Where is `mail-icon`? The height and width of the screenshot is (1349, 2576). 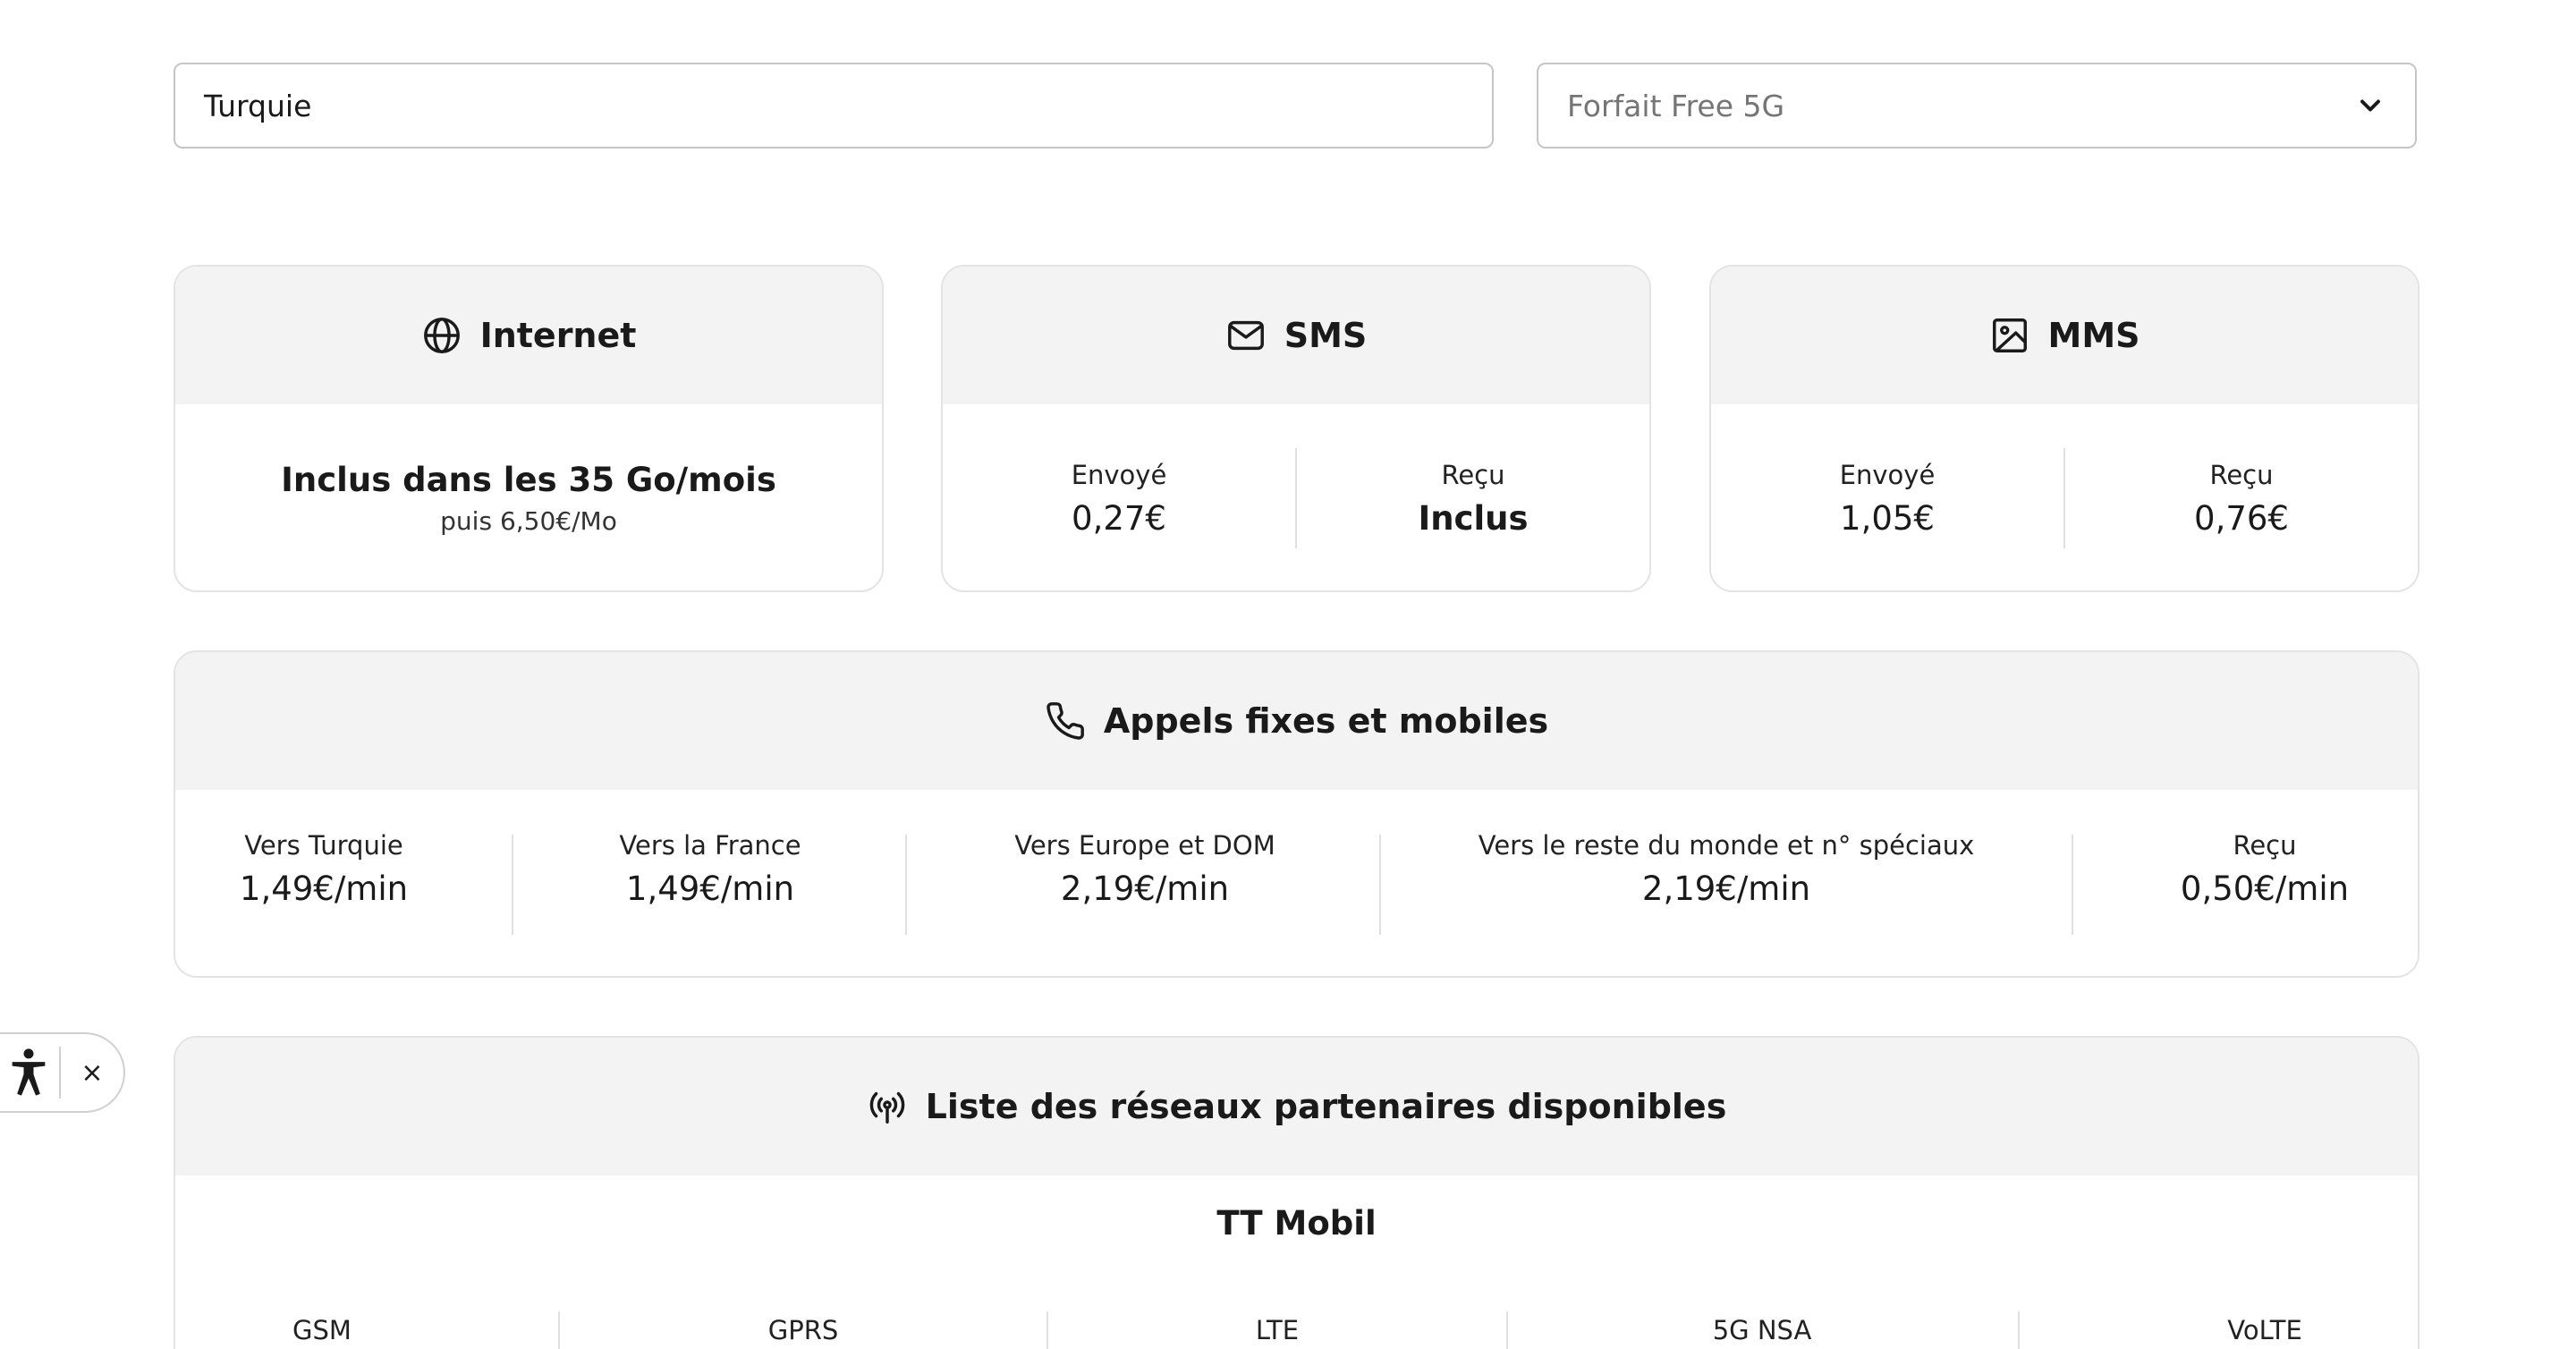 mail-icon is located at coordinates (1245, 335).